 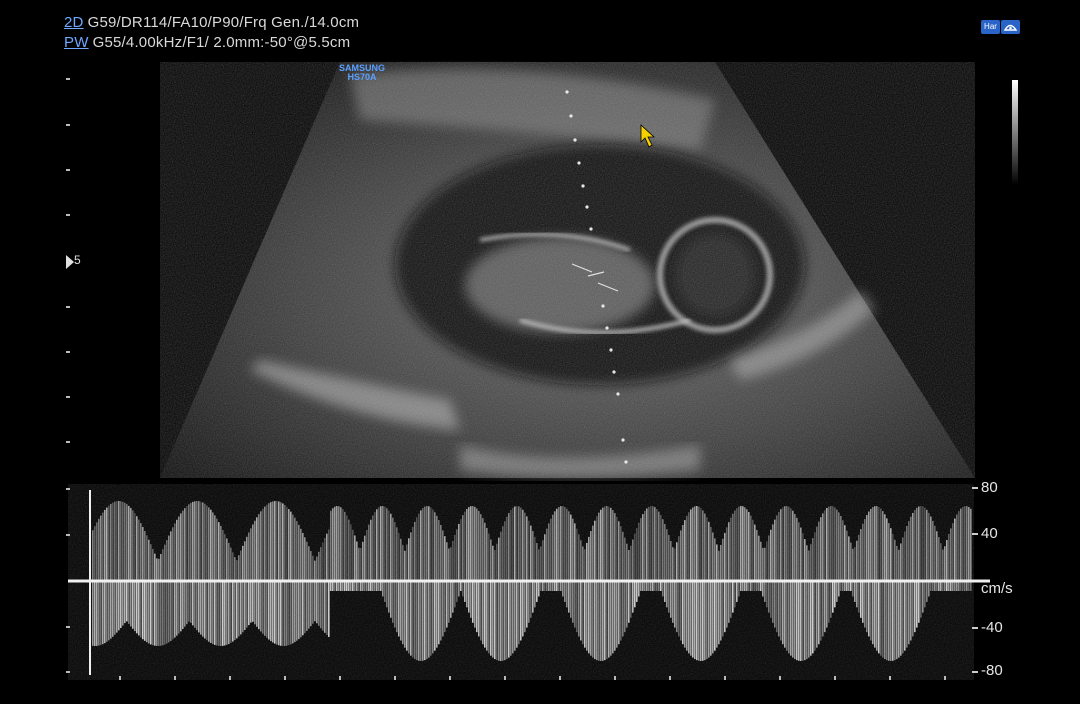 What do you see at coordinates (1015, 132) in the screenshot?
I see `grayscale-bar` at bounding box center [1015, 132].